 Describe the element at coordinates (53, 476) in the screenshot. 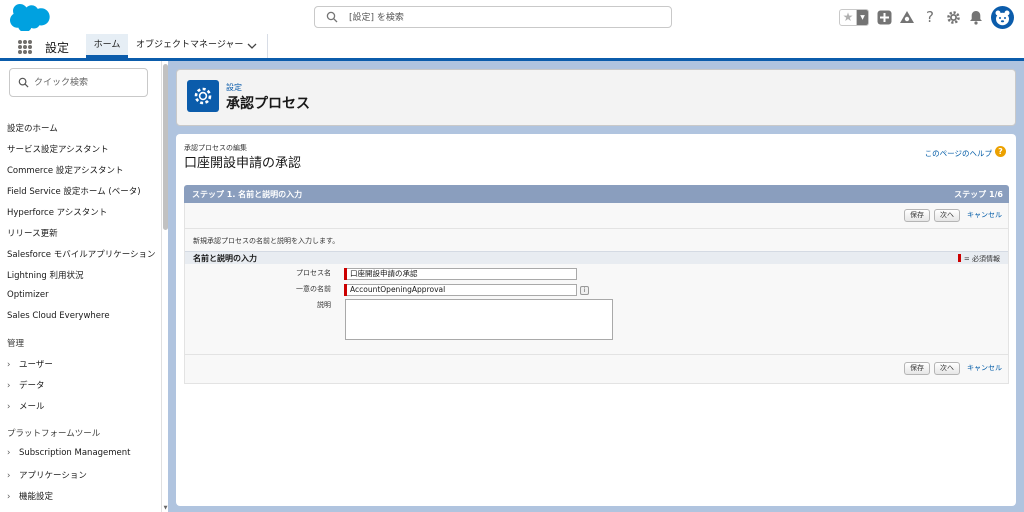

I see `sidebar-item-label: アプリケーション` at that location.